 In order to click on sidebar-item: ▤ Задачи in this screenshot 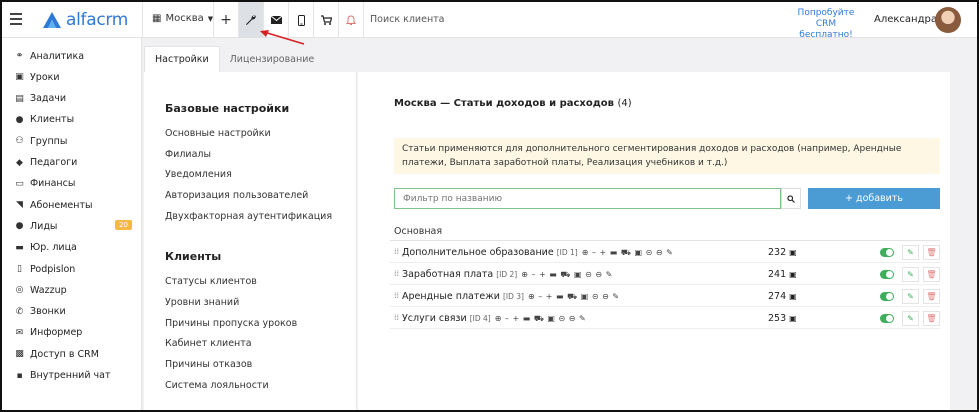, I will do `click(74, 99)`.